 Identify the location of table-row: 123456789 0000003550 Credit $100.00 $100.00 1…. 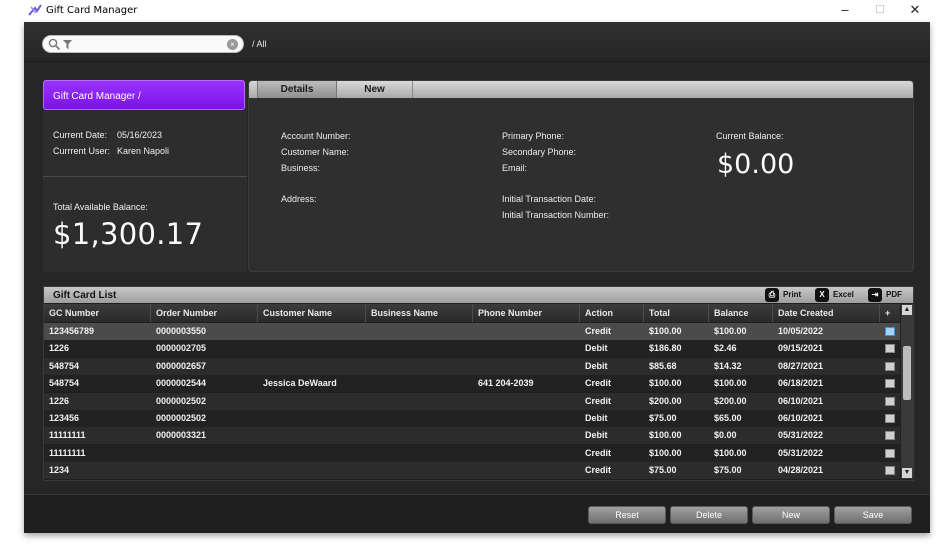
(472, 331).